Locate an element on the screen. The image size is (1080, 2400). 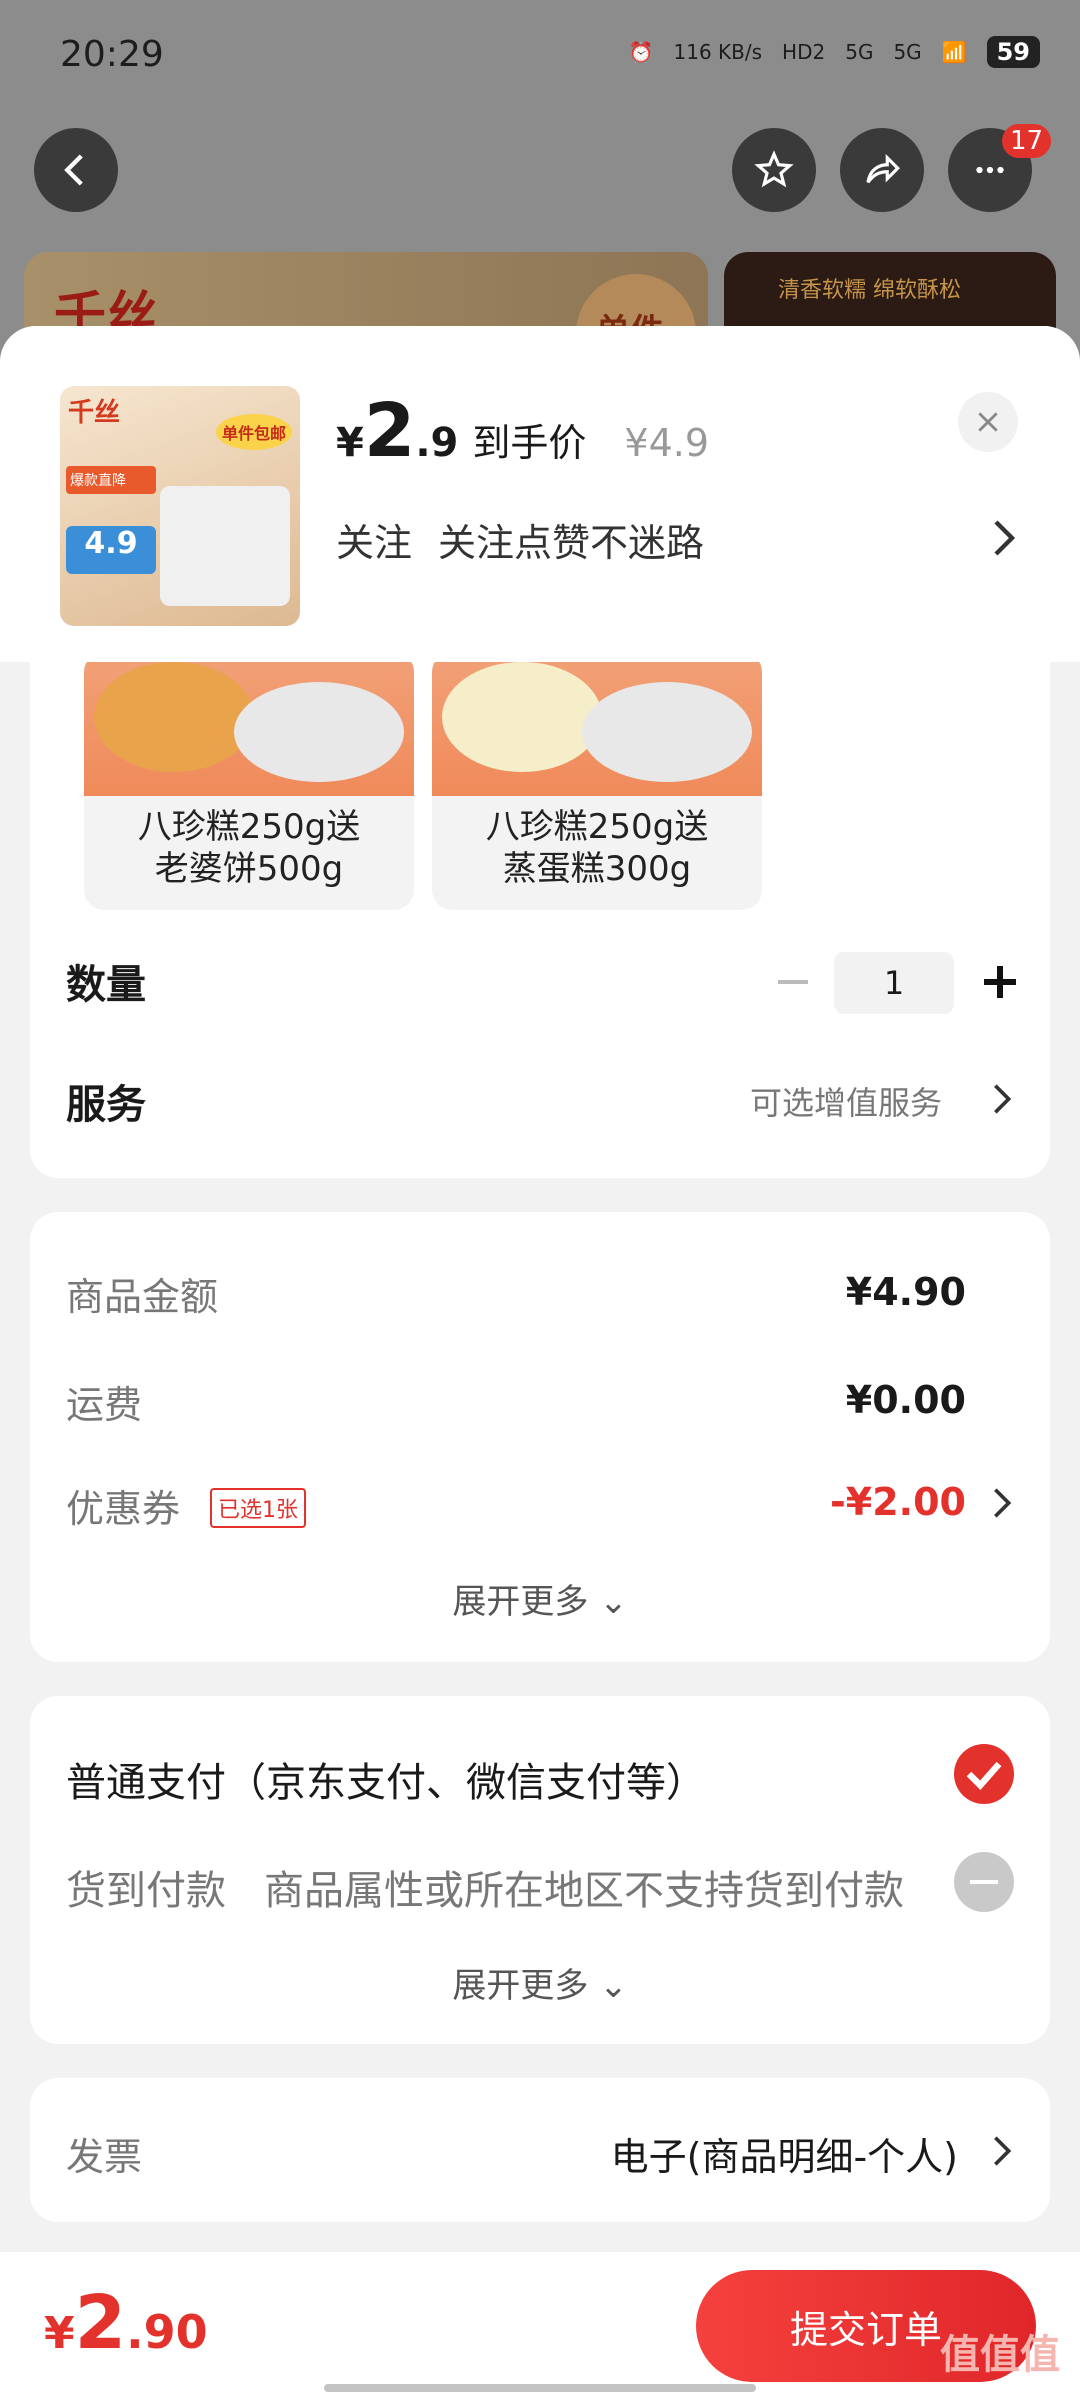
hd-icon: HD2 is located at coordinates (804, 52).